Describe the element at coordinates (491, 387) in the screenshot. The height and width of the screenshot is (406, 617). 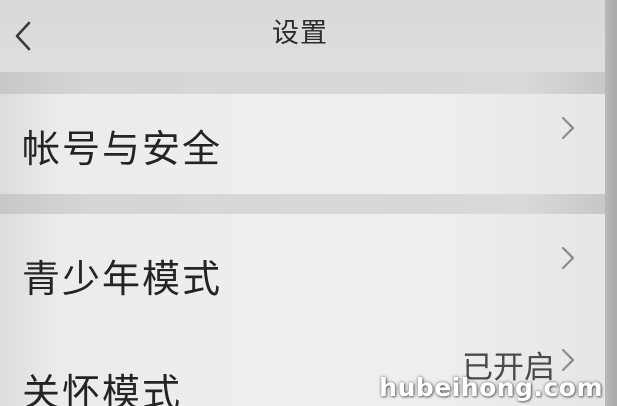
I see `watermark-text: hubeihong.com` at that location.